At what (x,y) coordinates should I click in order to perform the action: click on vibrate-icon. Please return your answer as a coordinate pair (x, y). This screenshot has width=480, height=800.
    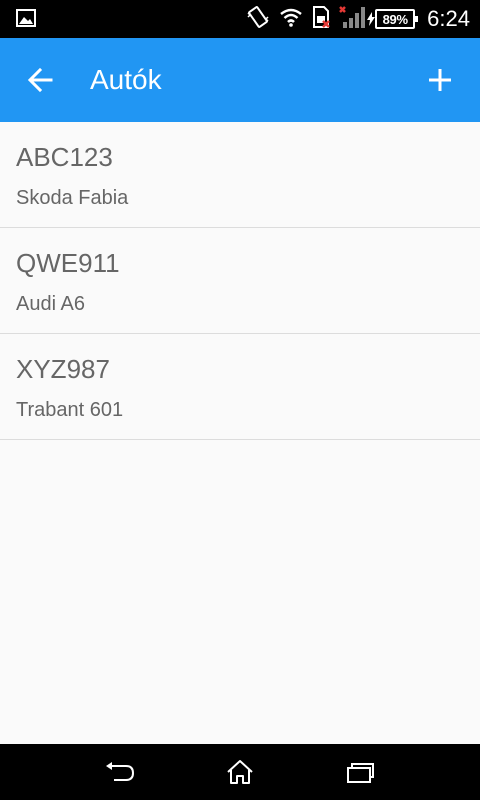
    Looking at the image, I should click on (258, 19).